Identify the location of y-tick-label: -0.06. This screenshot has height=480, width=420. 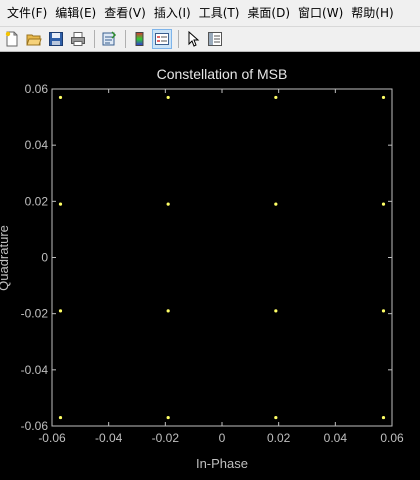
(35, 426).